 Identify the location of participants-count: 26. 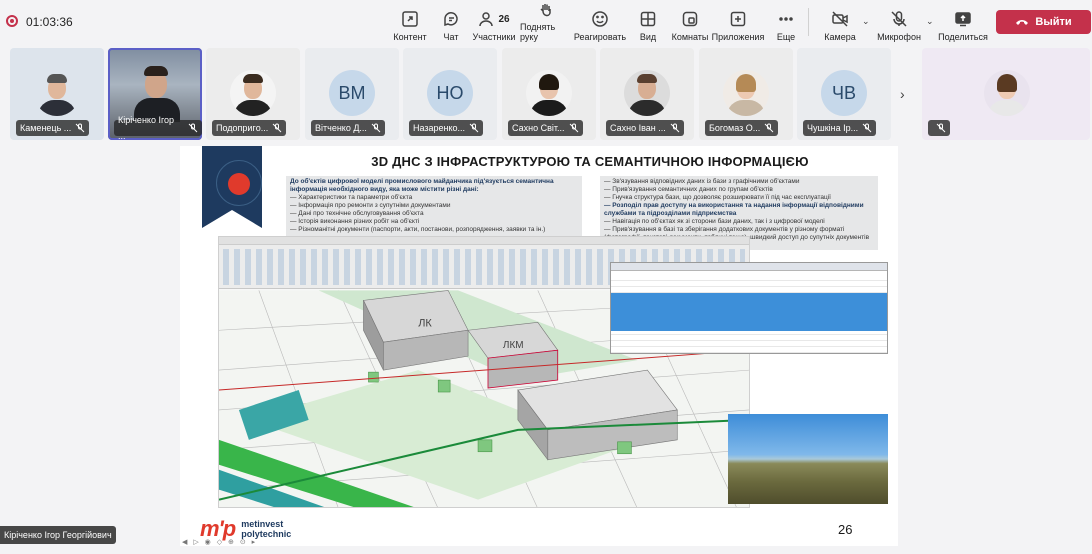
(504, 19).